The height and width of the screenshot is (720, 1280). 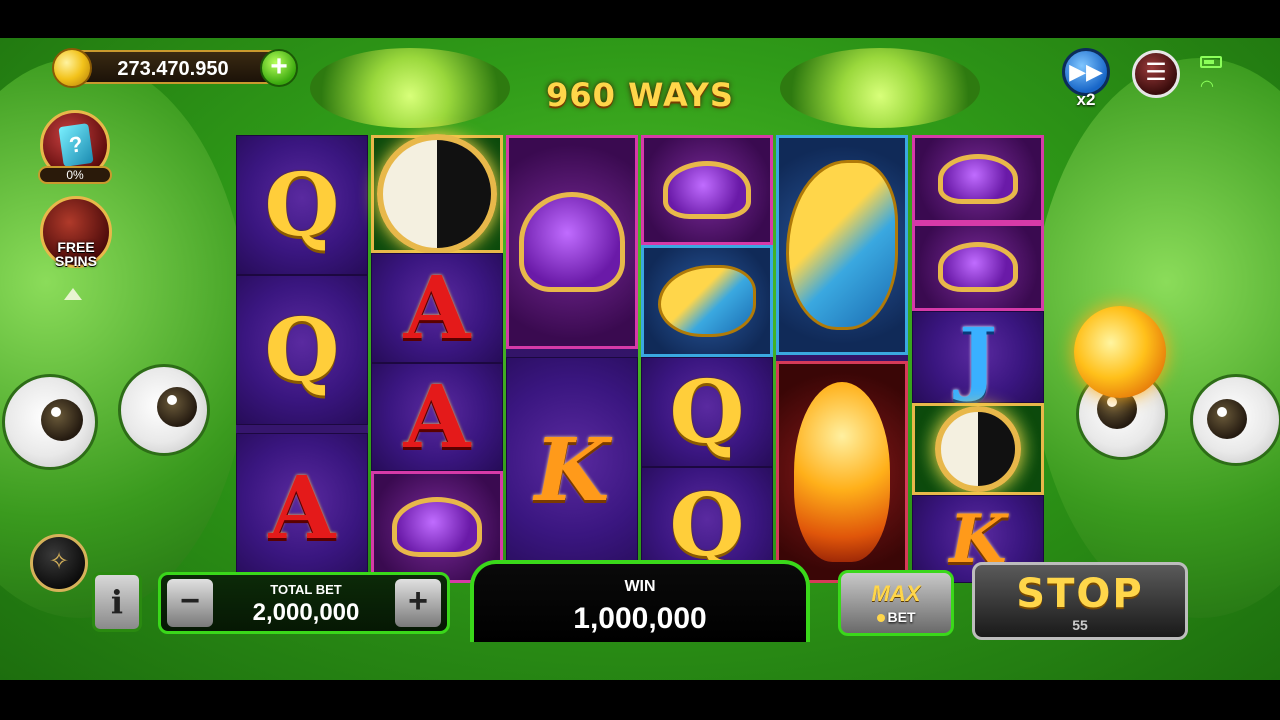 I want to click on stop-label: STOP, so click(x=1080, y=594).